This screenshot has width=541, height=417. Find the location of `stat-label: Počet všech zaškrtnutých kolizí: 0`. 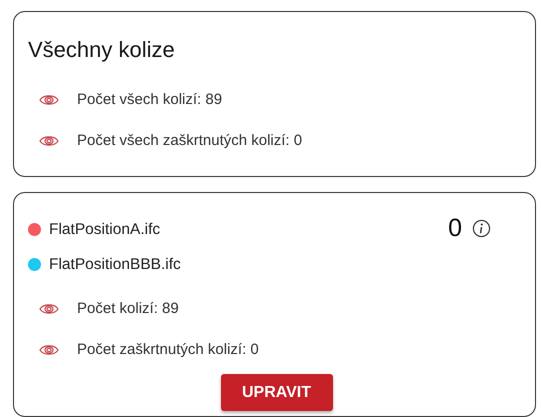

stat-label: Počet všech zaškrtnutých kolizí: 0 is located at coordinates (189, 140).